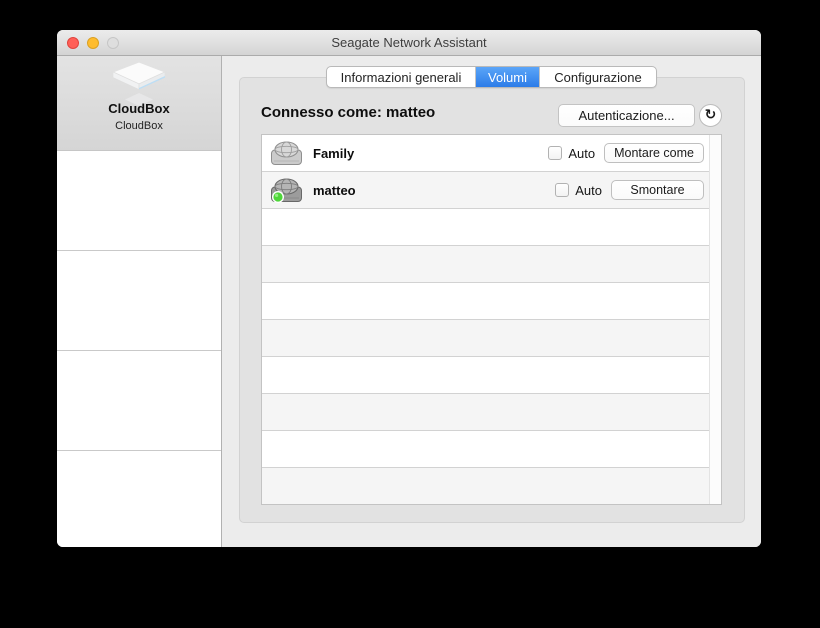 Image resolution: width=820 pixels, height=628 pixels. Describe the element at coordinates (113, 43) in the screenshot. I see `zoom-button-disabled-icon` at that location.